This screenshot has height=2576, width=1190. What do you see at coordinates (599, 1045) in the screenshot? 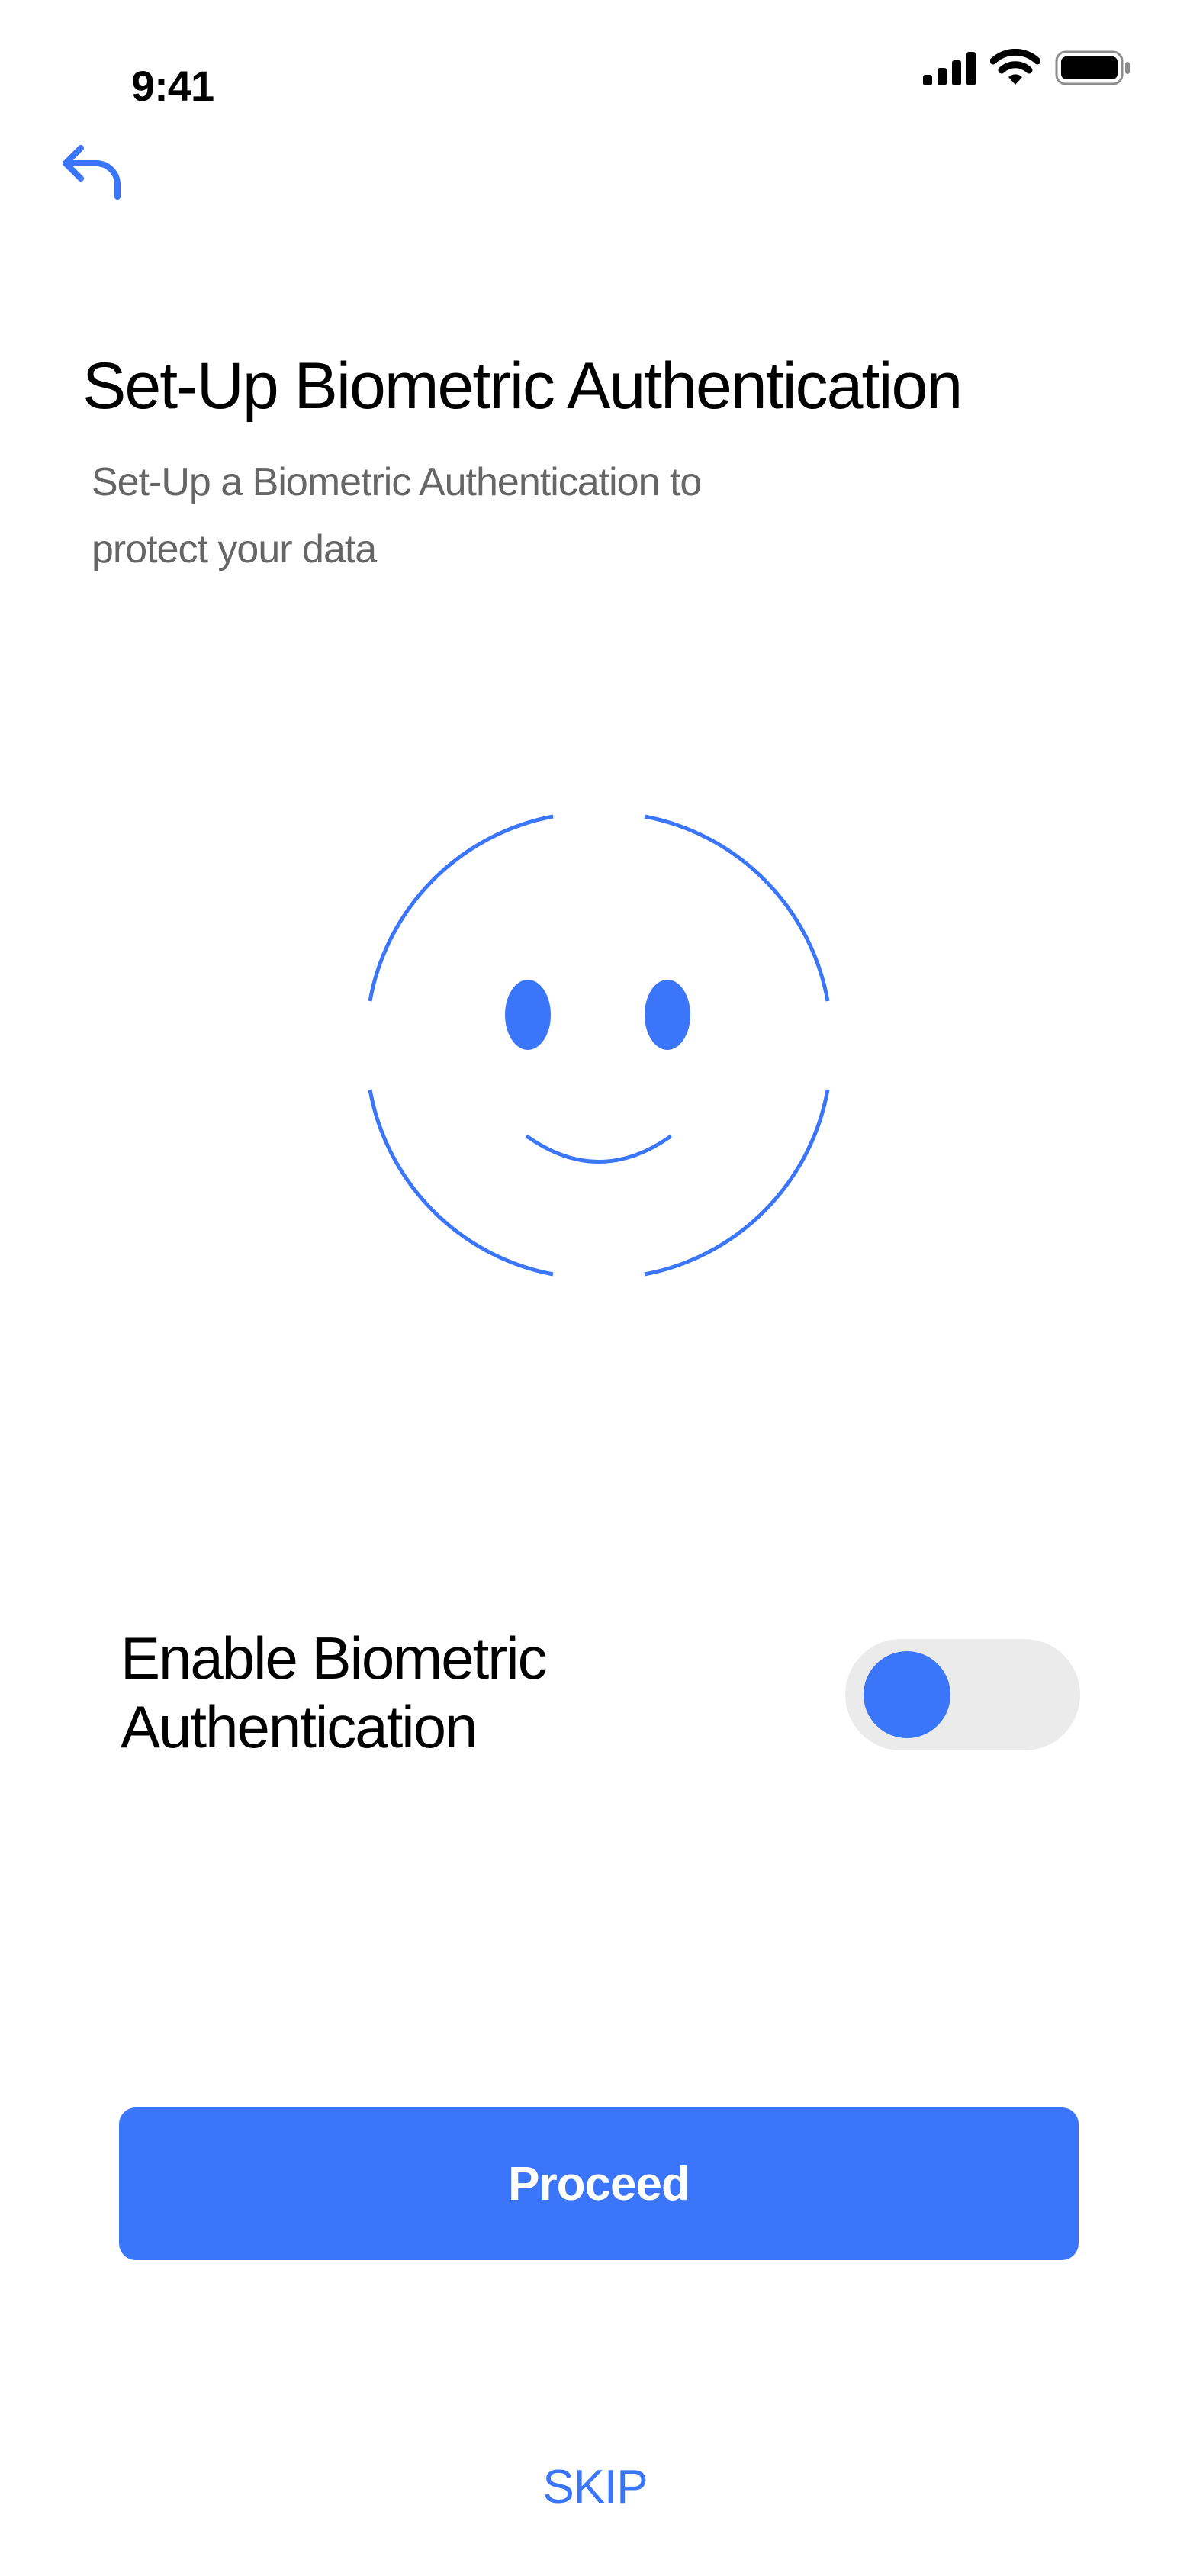
I see `face-id-icon` at bounding box center [599, 1045].